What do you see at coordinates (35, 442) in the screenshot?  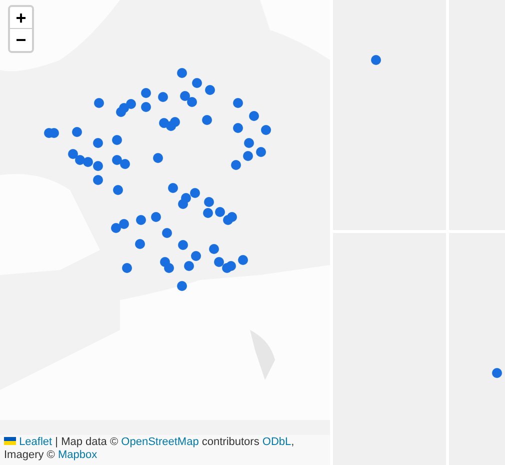 I see `leaflet-link: Leaflet` at bounding box center [35, 442].